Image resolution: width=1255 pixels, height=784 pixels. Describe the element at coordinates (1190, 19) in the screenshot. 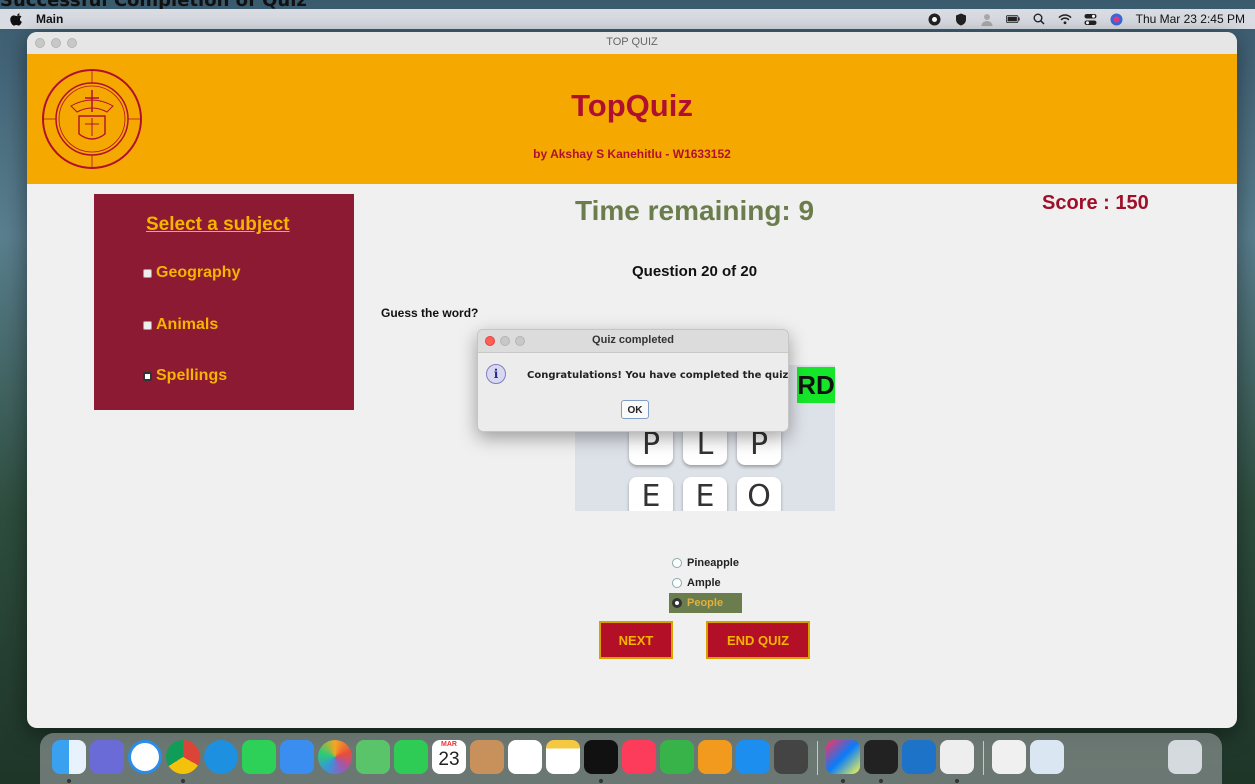

I see `menubar-clock: Thu Mar 23 2:45 PM` at that location.